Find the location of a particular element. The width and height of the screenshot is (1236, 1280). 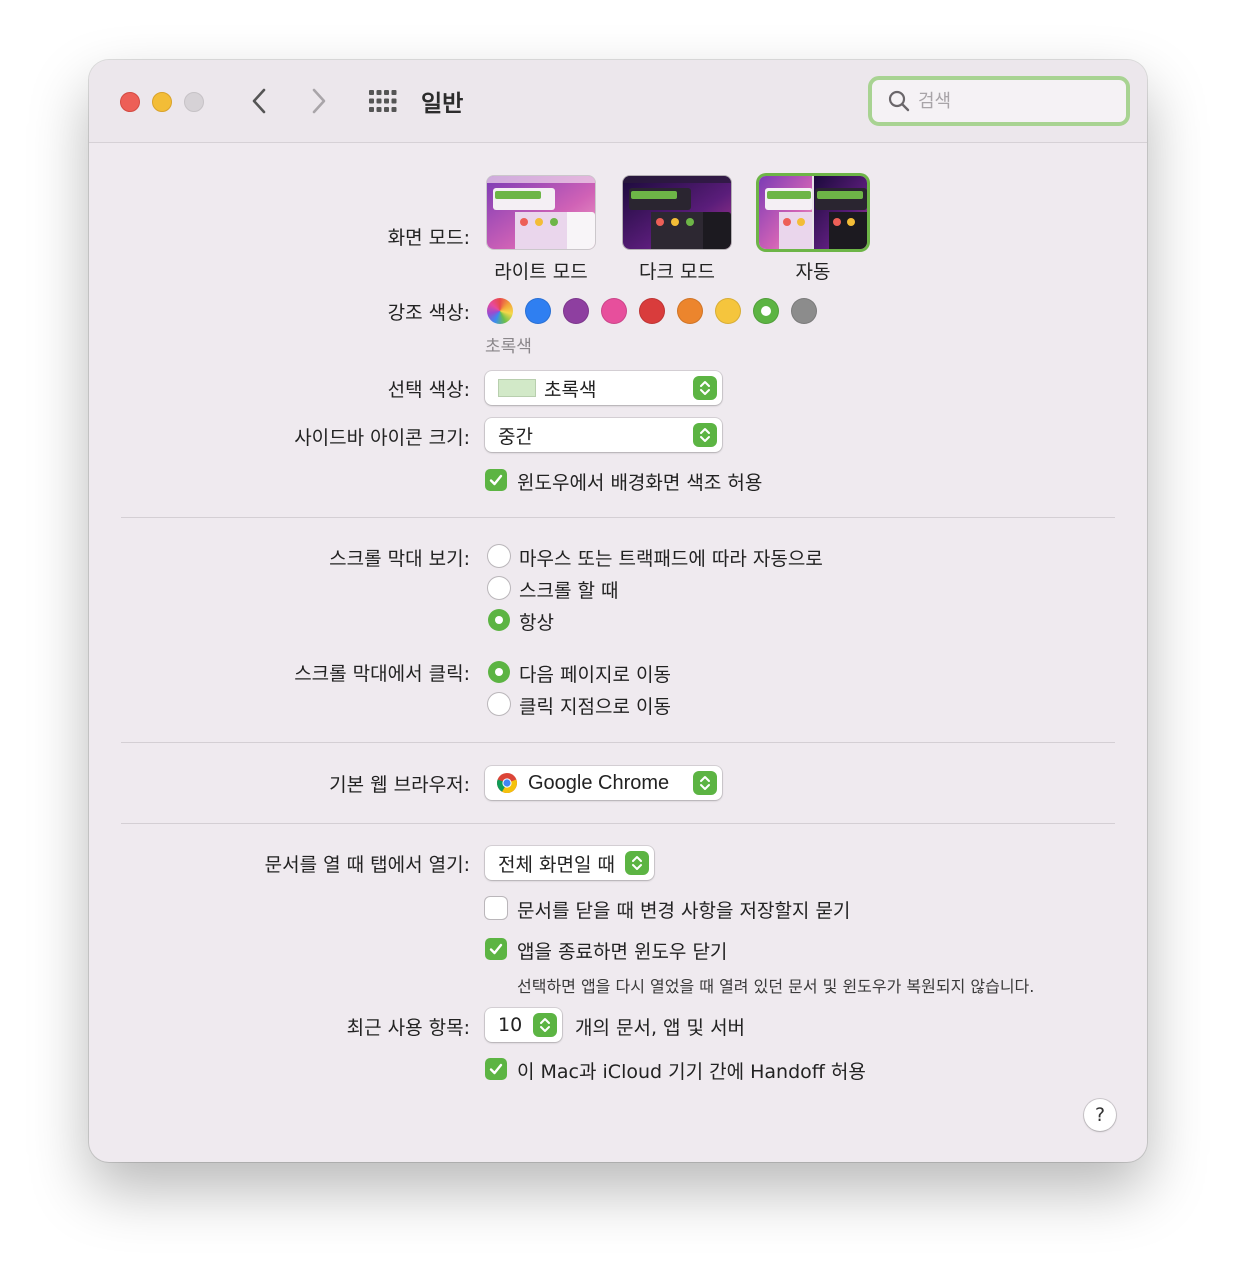

close-windows-checkbox is located at coordinates (496, 949).